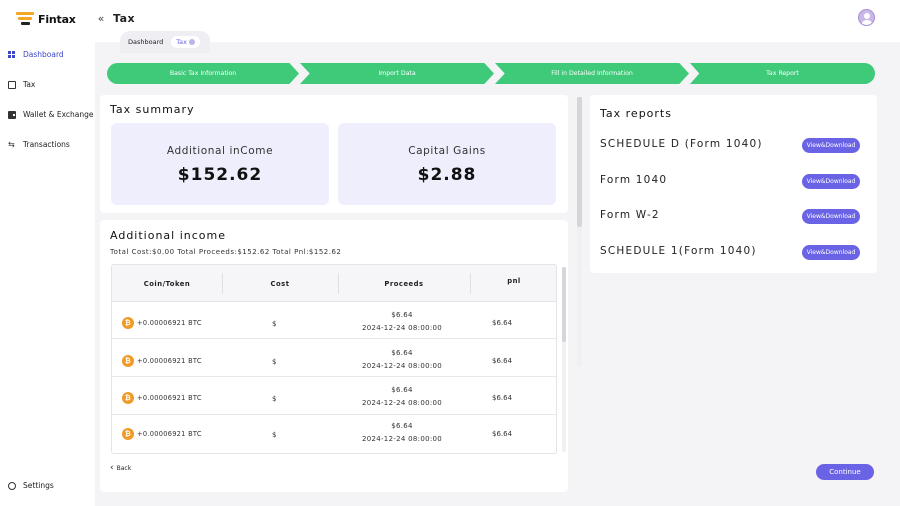 This screenshot has height=506, width=900. I want to click on sidebar-item-wallet-exchange: Wallet & Exchange, so click(51, 114).